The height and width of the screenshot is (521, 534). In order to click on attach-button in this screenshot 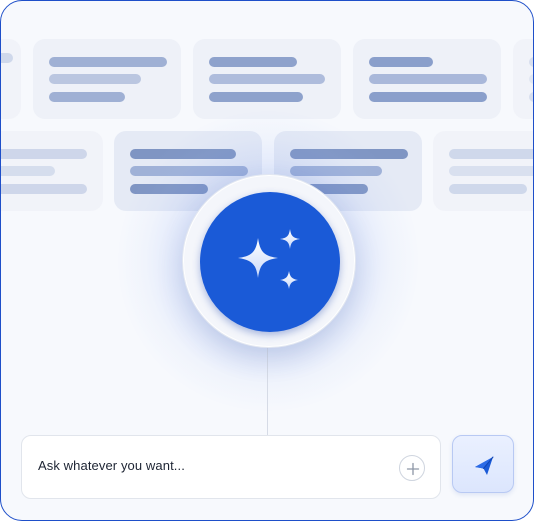, I will do `click(412, 468)`.